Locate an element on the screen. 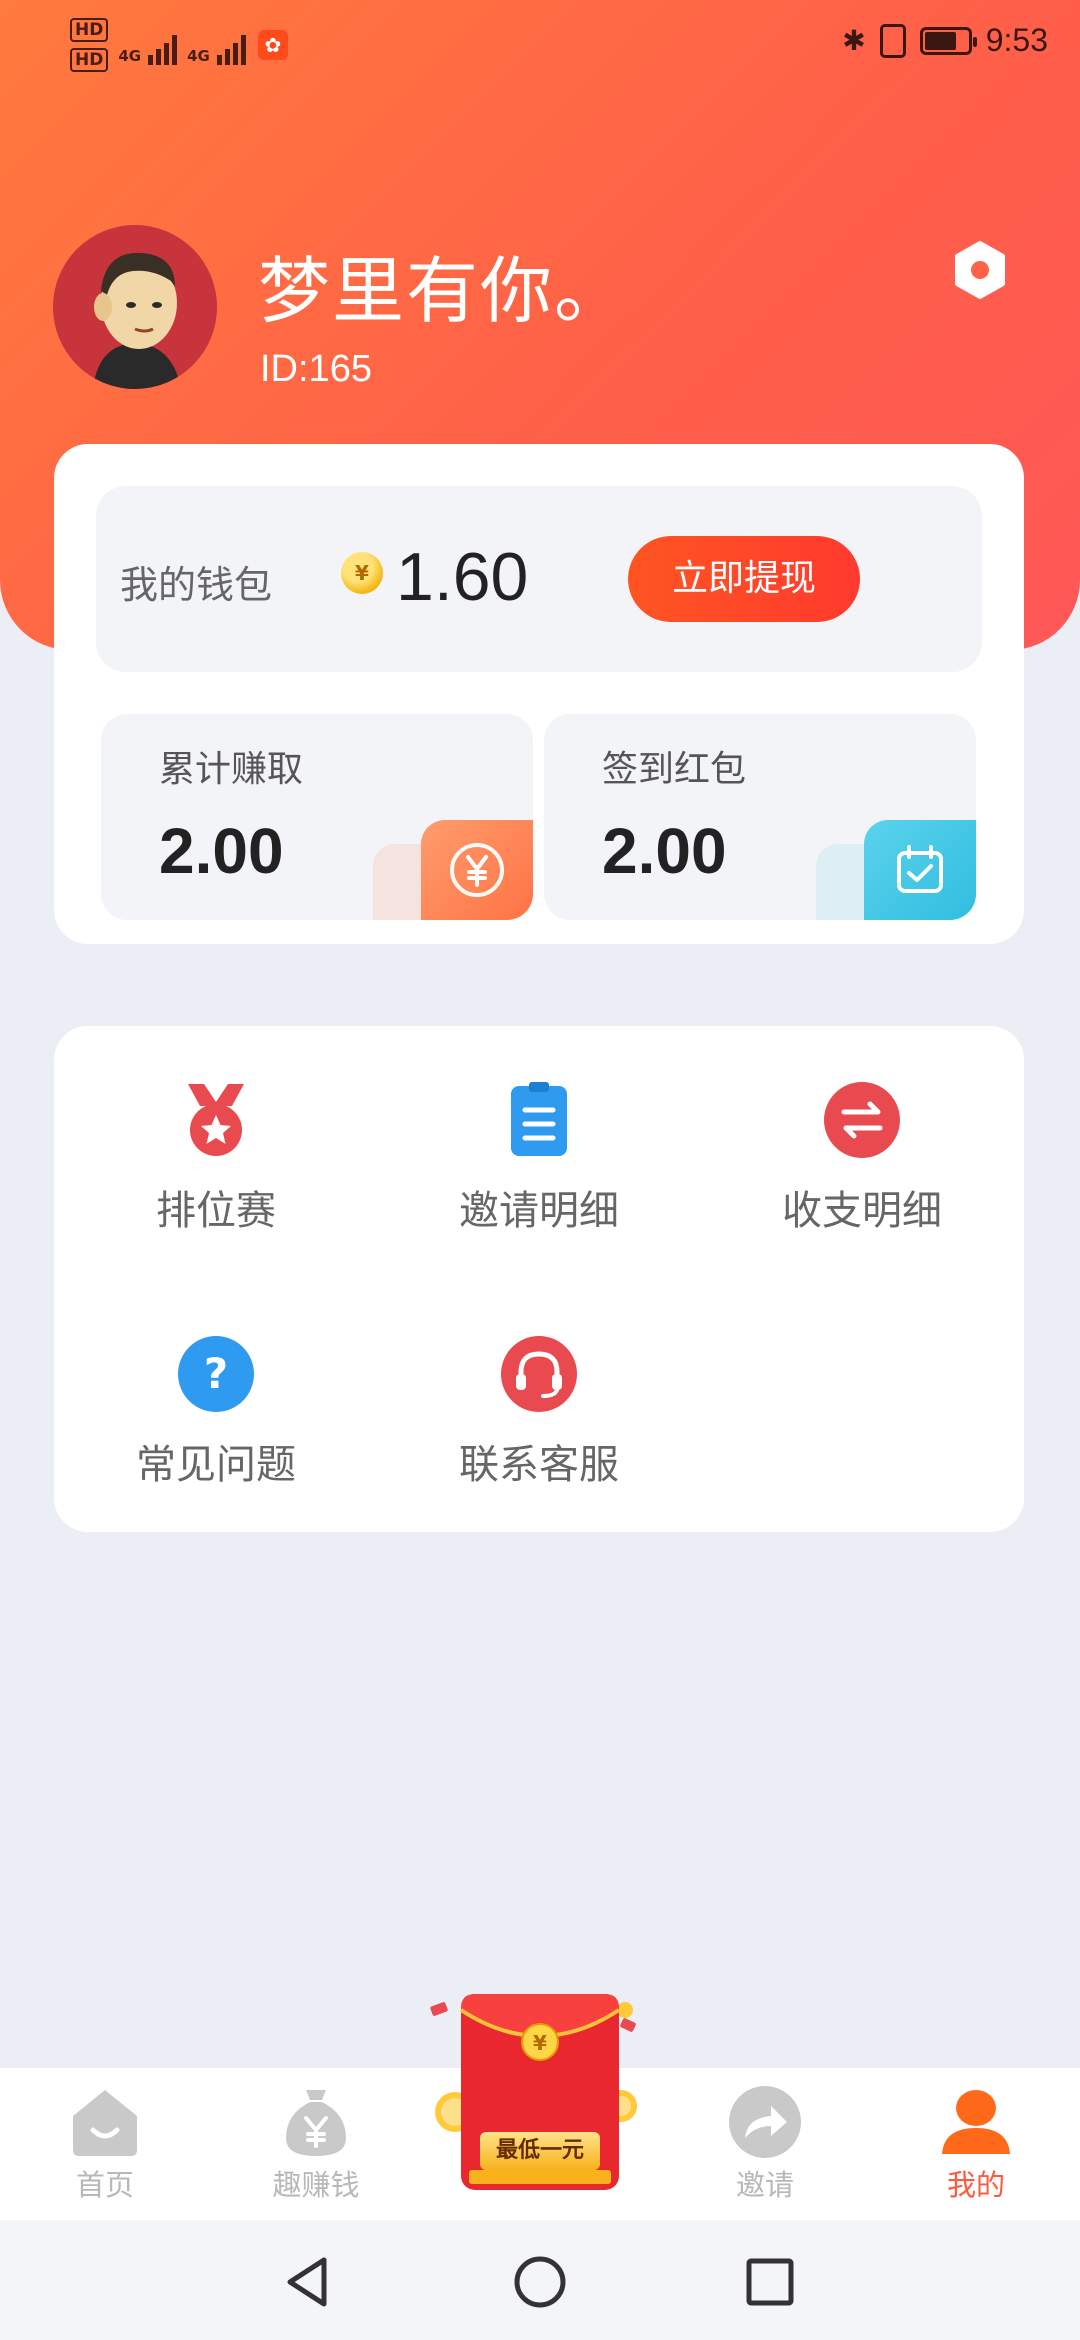  total-earned-box: 累计赚取 2.00 is located at coordinates (317, 817).